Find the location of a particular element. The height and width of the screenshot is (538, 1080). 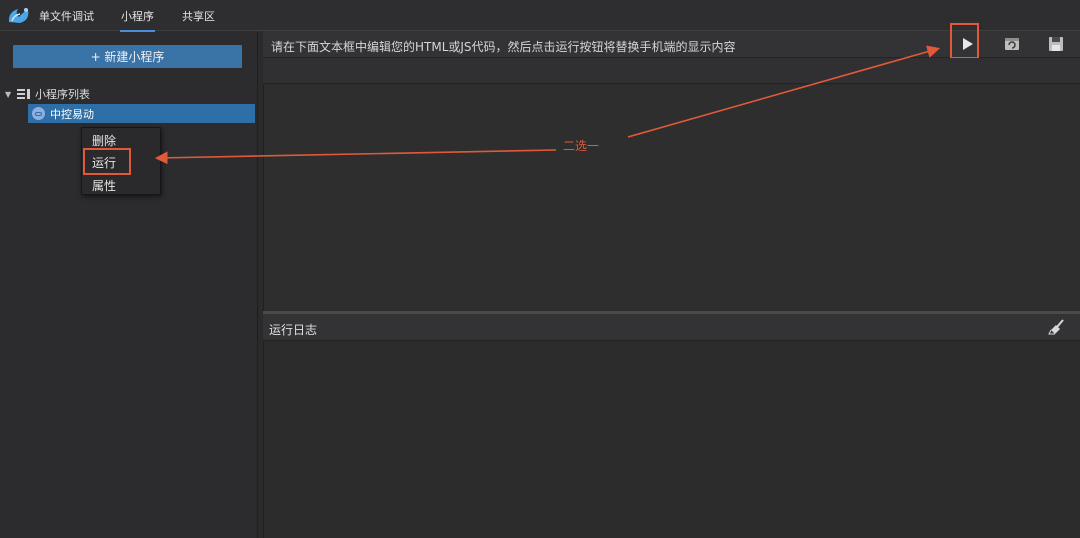

expand-arrow-icon: ▼ is located at coordinates (10, 94).